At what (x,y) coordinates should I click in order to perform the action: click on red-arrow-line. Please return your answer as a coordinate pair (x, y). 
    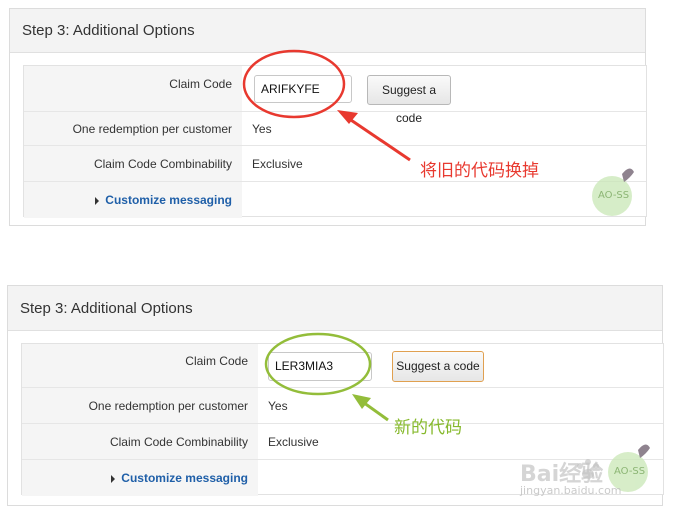
    Looking at the image, I should click on (377, 138).